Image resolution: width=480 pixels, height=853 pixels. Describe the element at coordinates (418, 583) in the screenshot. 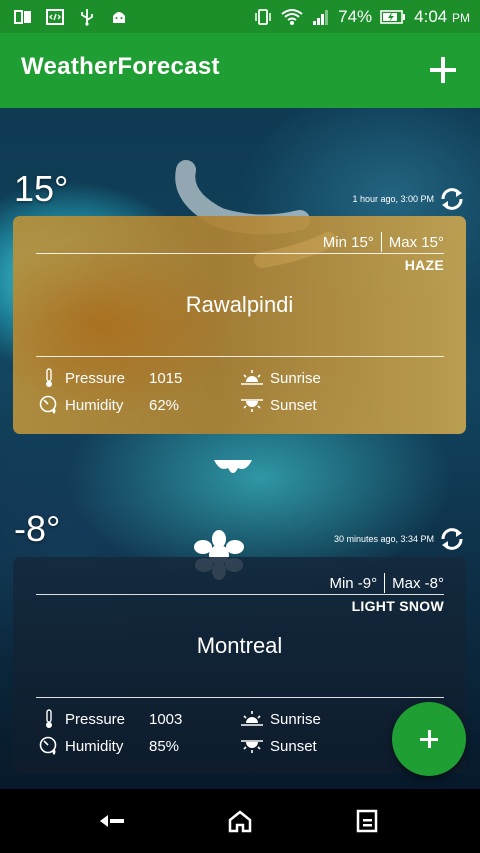

I see `max-temperature: Max -8°` at that location.